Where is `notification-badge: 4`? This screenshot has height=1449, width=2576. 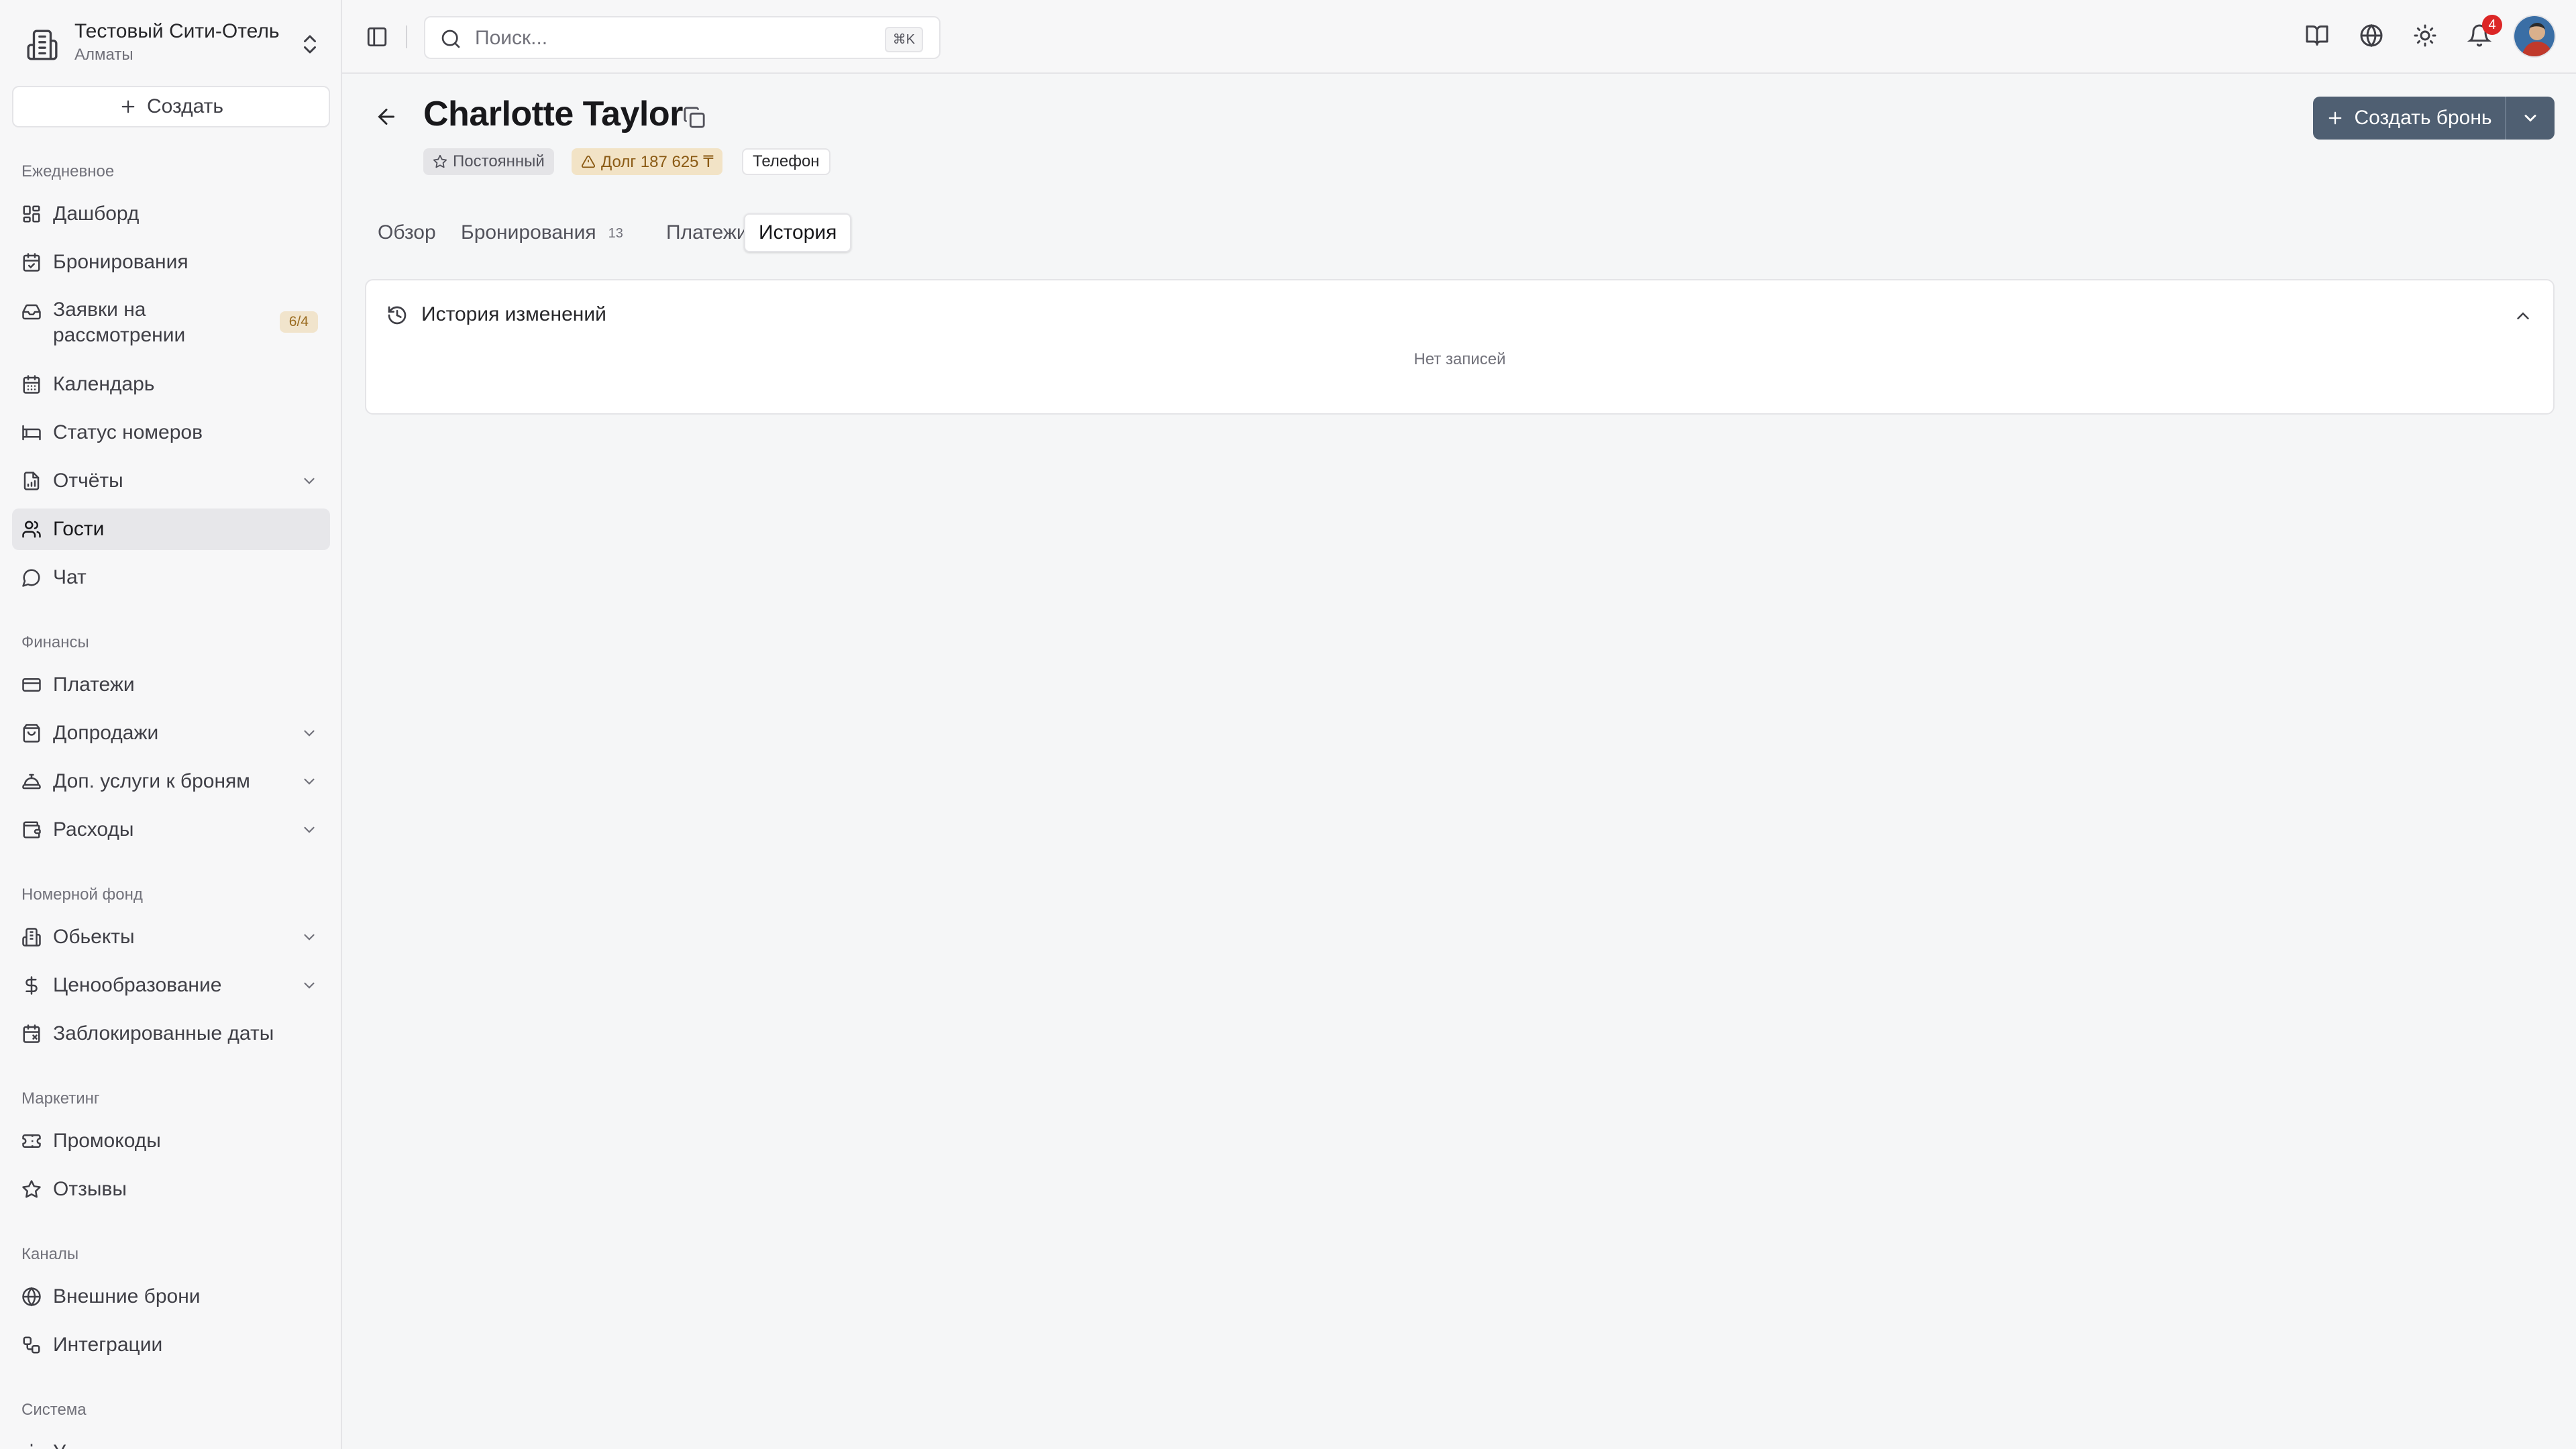
notification-badge: 4 is located at coordinates (2492, 25).